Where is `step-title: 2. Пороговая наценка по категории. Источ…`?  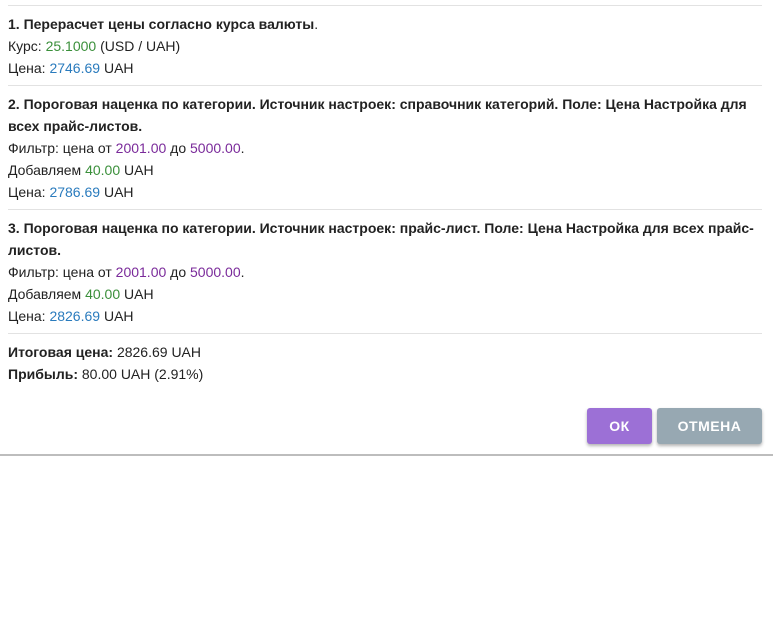 step-title: 2. Пороговая наценка по категории. Источ… is located at coordinates (377, 115).